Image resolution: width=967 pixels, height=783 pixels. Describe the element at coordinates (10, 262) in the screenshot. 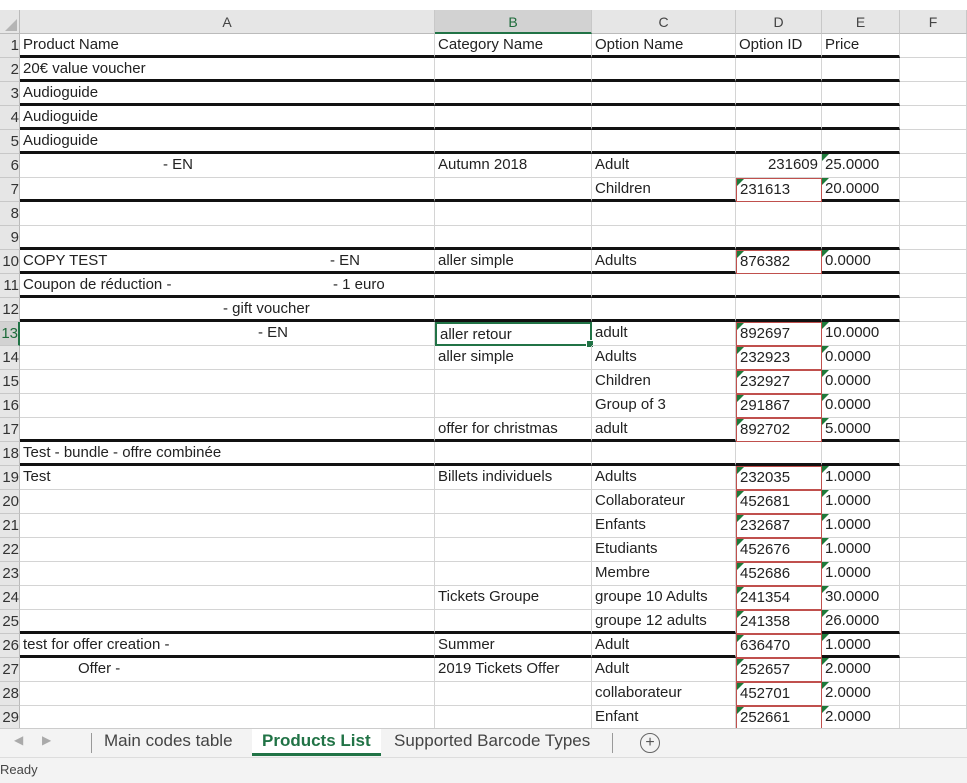

I see `row-header: 10` at that location.